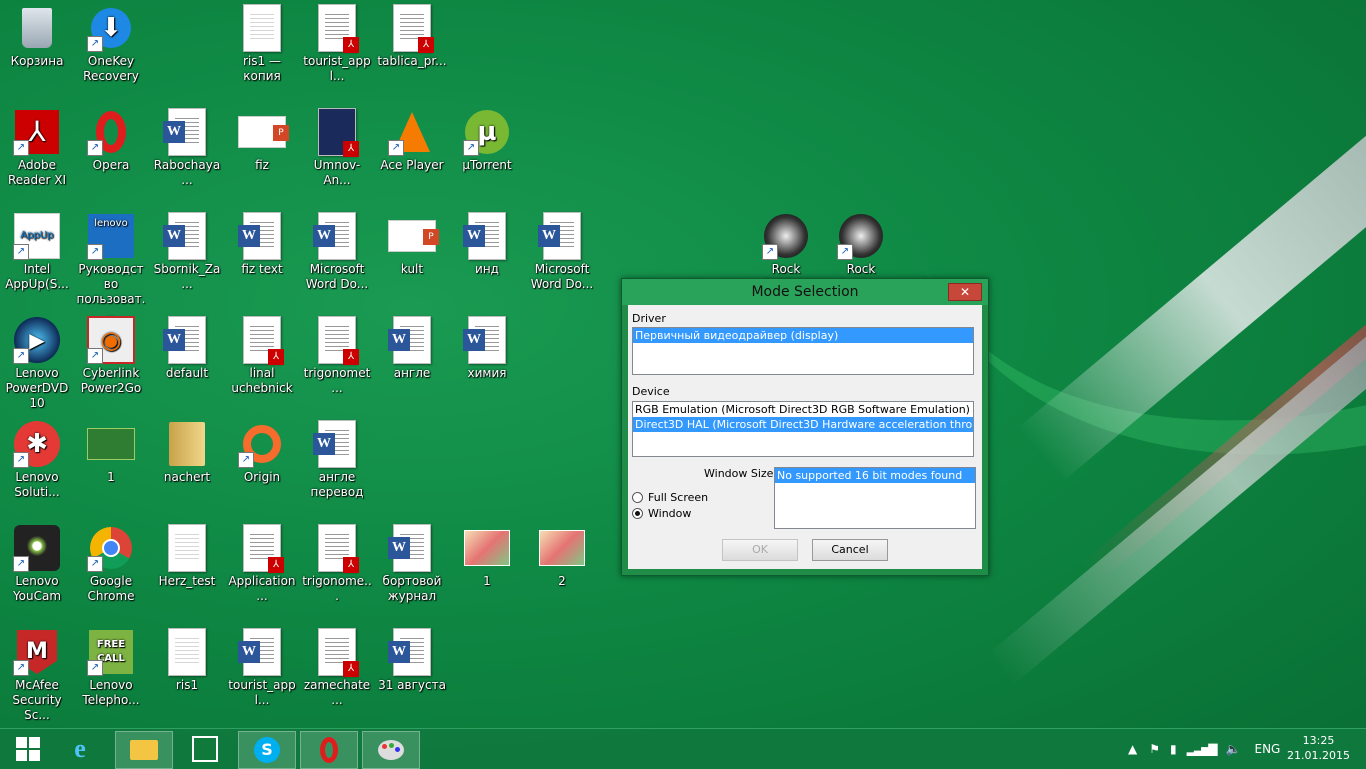 The width and height of the screenshot is (1366, 769). Describe the element at coordinates (487, 244) in the screenshot. I see `desktop-icon: Wинд` at that location.